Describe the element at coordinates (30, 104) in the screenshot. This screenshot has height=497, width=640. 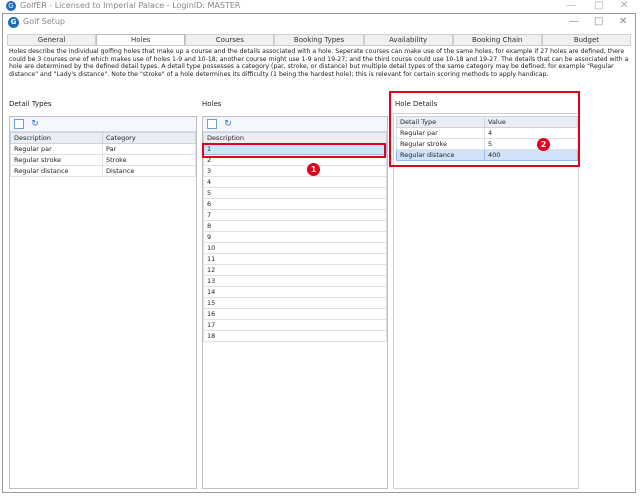
I see `detail-types-label: Detail Types` at that location.